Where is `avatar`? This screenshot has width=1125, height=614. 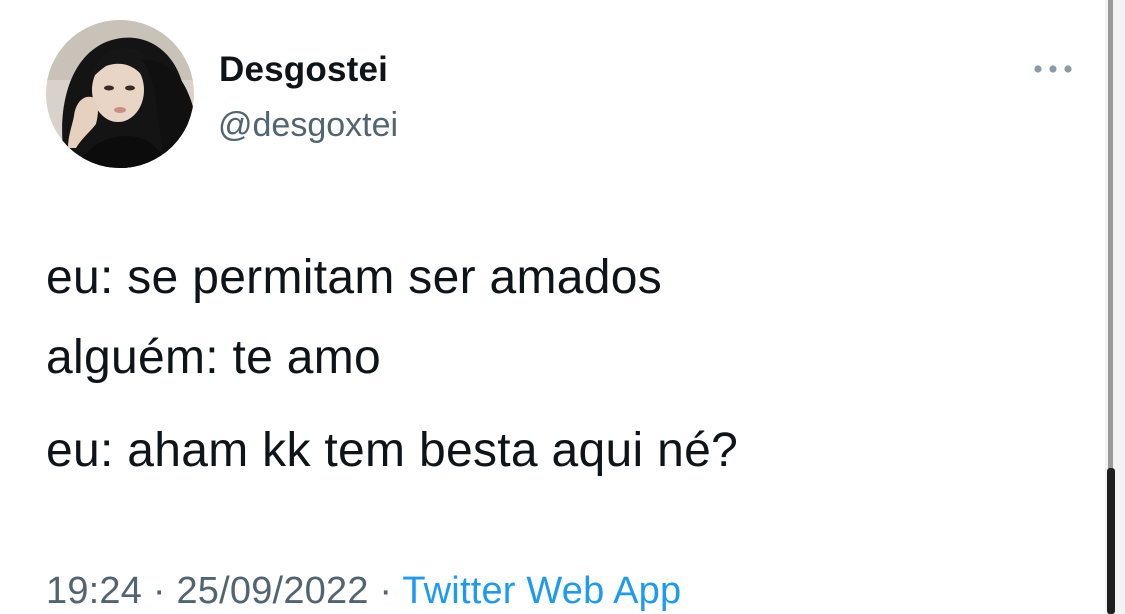 avatar is located at coordinates (120, 94).